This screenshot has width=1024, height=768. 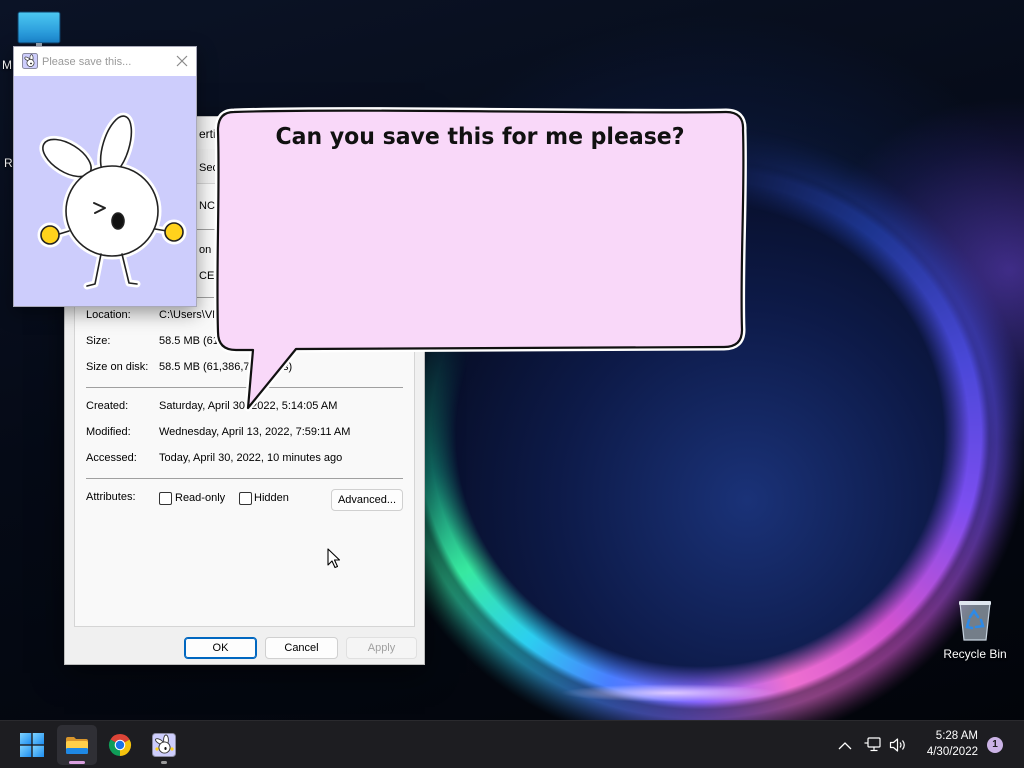 I want to click on notification-badge: 1, so click(x=995, y=745).